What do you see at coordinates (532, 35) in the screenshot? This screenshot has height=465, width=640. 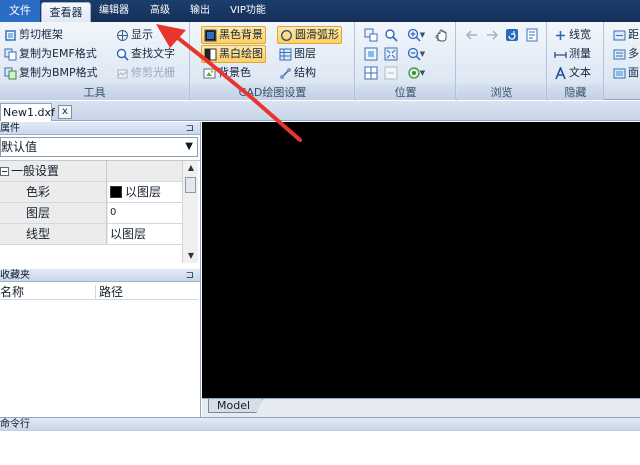 I see `page-view-icon` at bounding box center [532, 35].